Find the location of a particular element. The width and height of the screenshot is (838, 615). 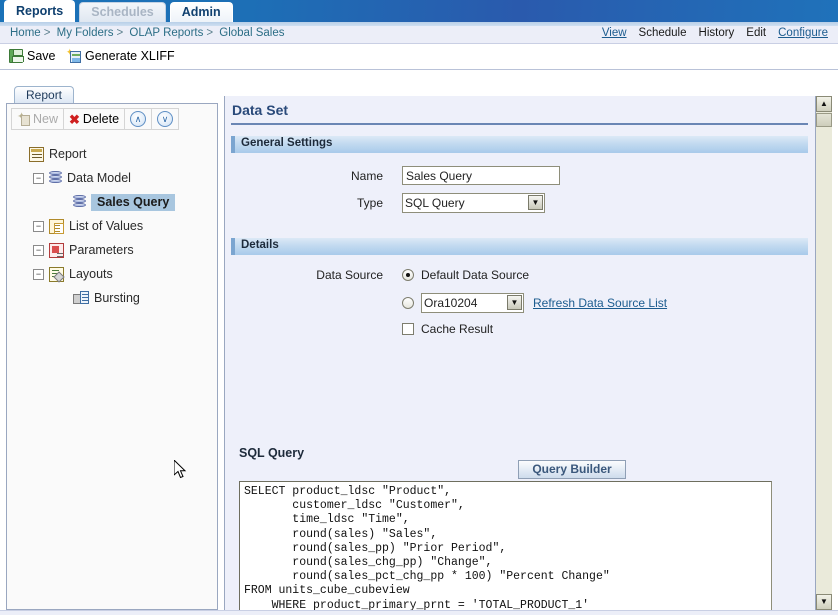

sidebar-tab-report: Report is located at coordinates (44, 94).